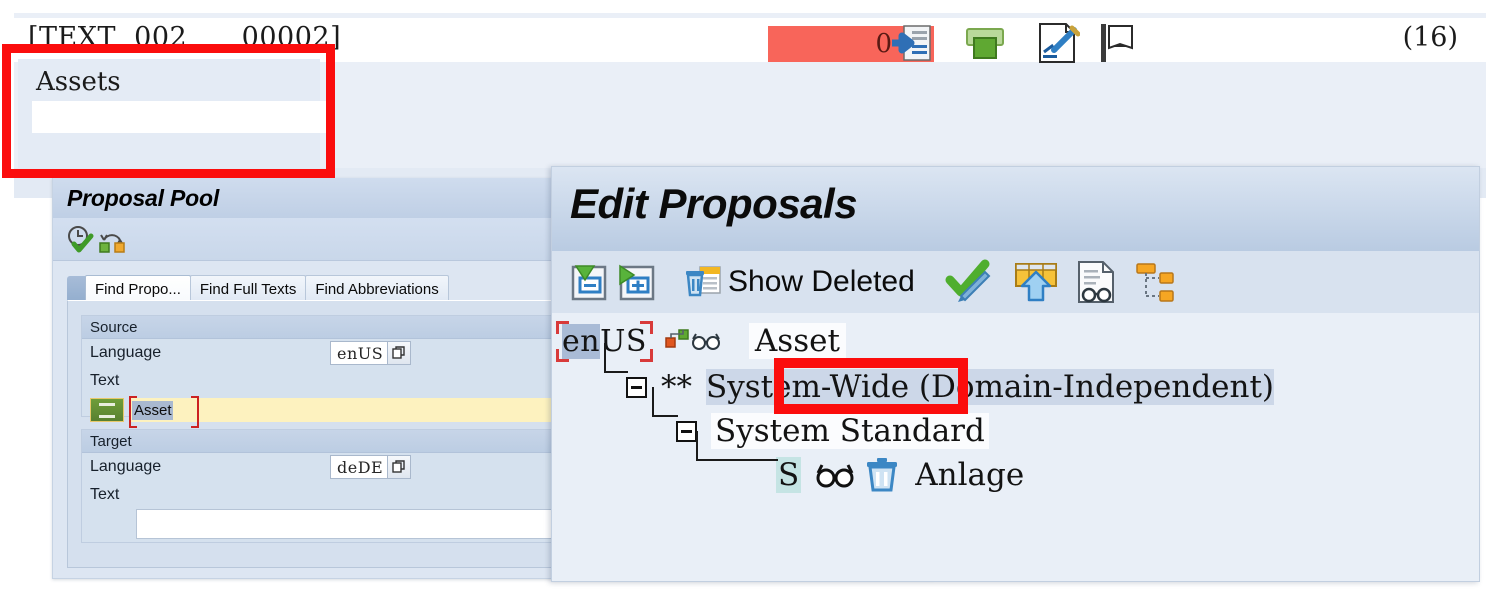 This screenshot has height=594, width=1500. I want to click on trash-list-icon, so click(703, 282).